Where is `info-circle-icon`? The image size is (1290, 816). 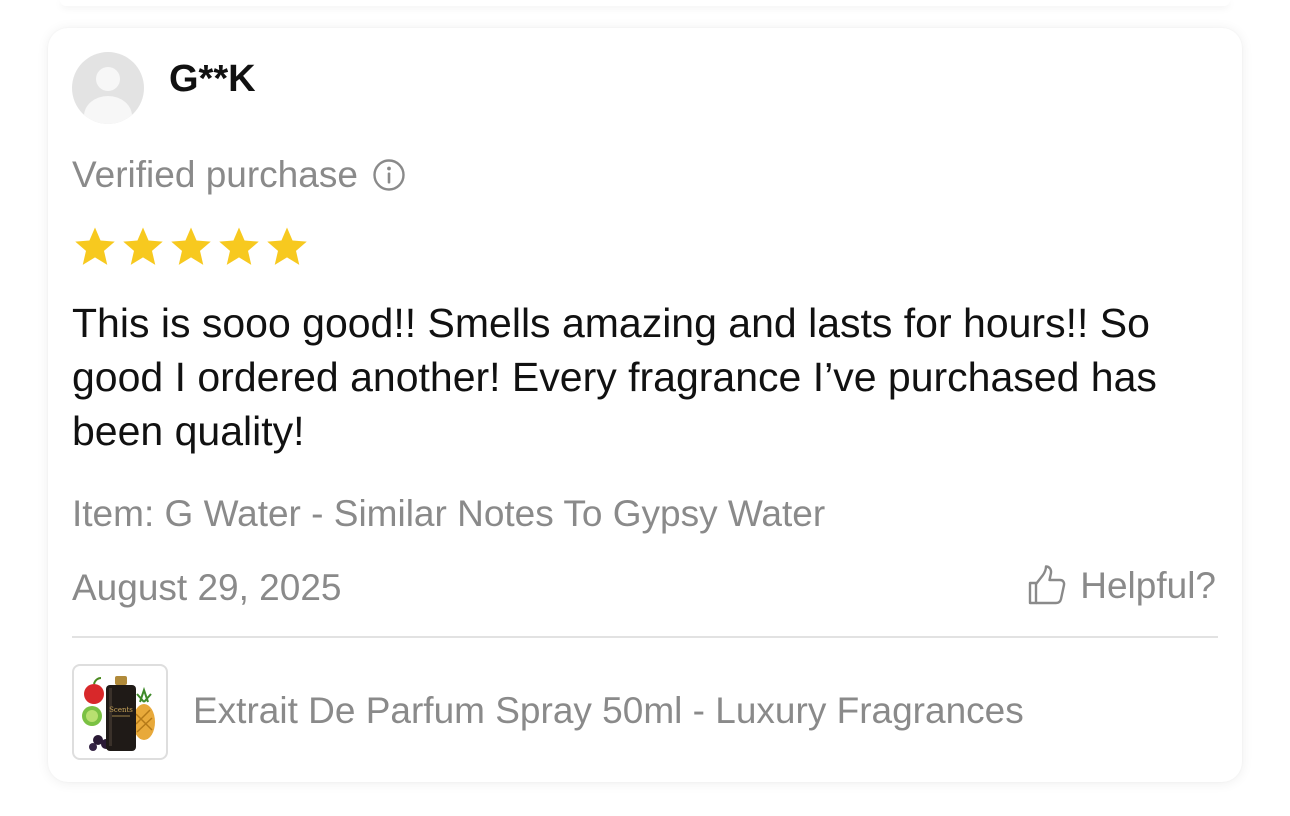
info-circle-icon is located at coordinates (389, 175).